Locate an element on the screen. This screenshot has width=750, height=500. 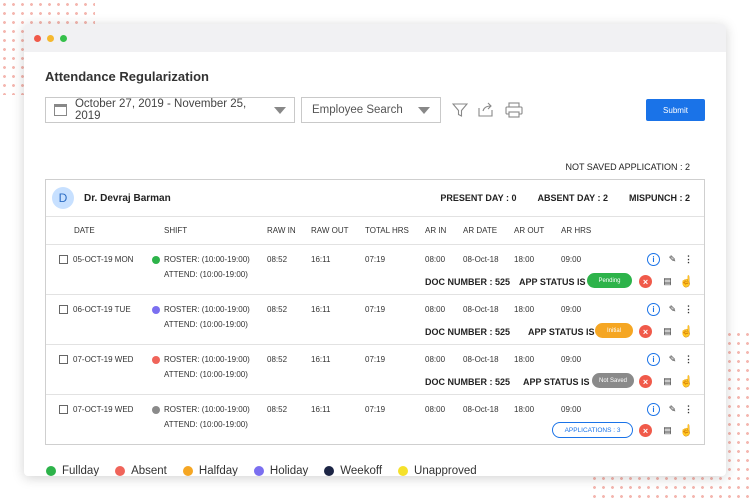
legend-label: Absent is located at coordinates (149, 470).